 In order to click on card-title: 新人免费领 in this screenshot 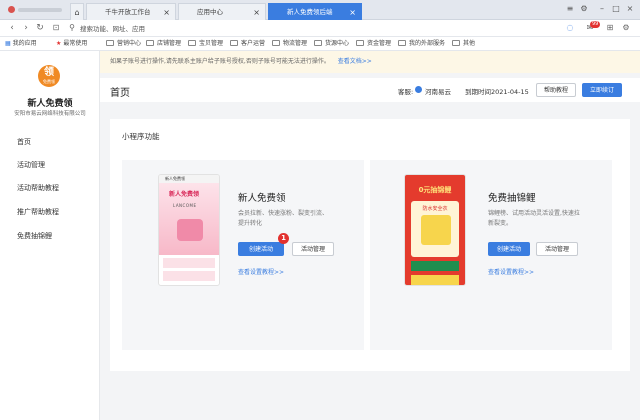, I will do `click(262, 198)`.